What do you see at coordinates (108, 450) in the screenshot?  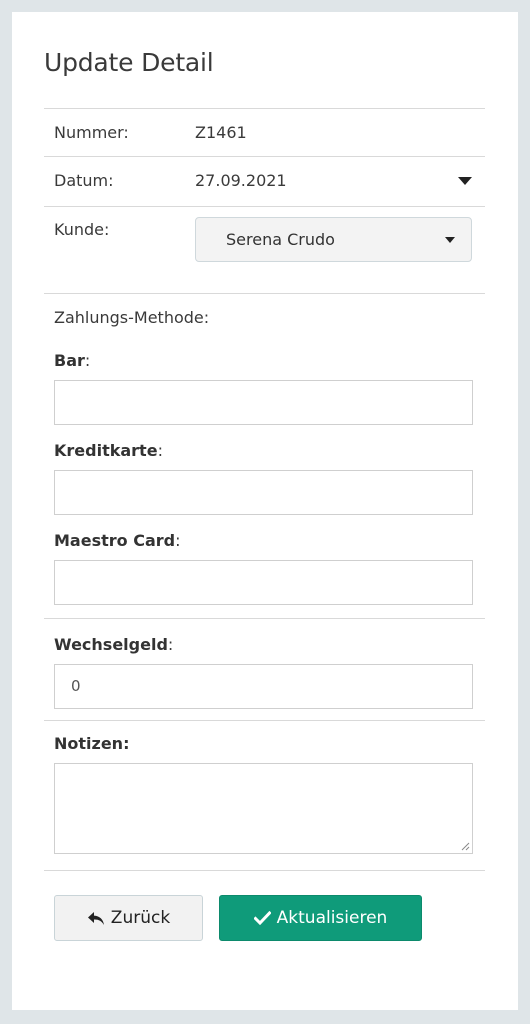 I see `kreditkarte-label: Kreditkarte:` at bounding box center [108, 450].